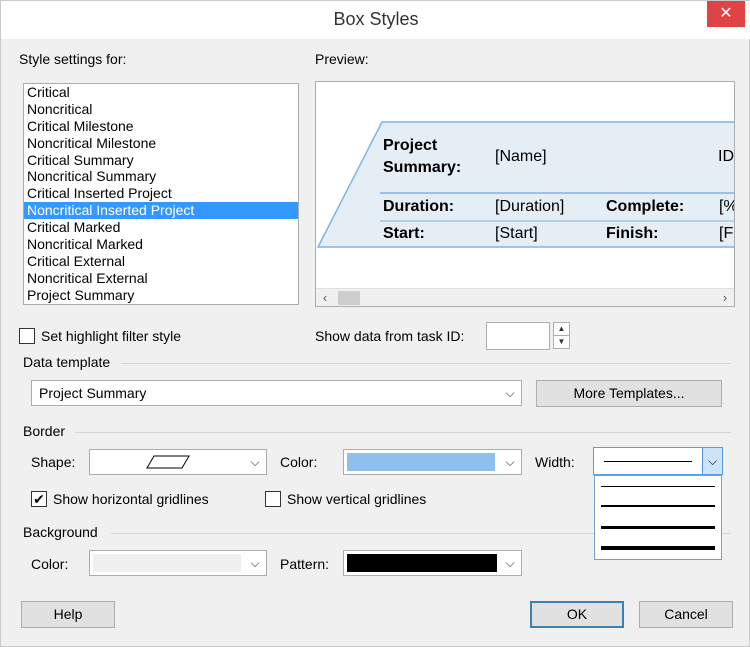  I want to click on window-title: Box Styles, so click(376, 19).